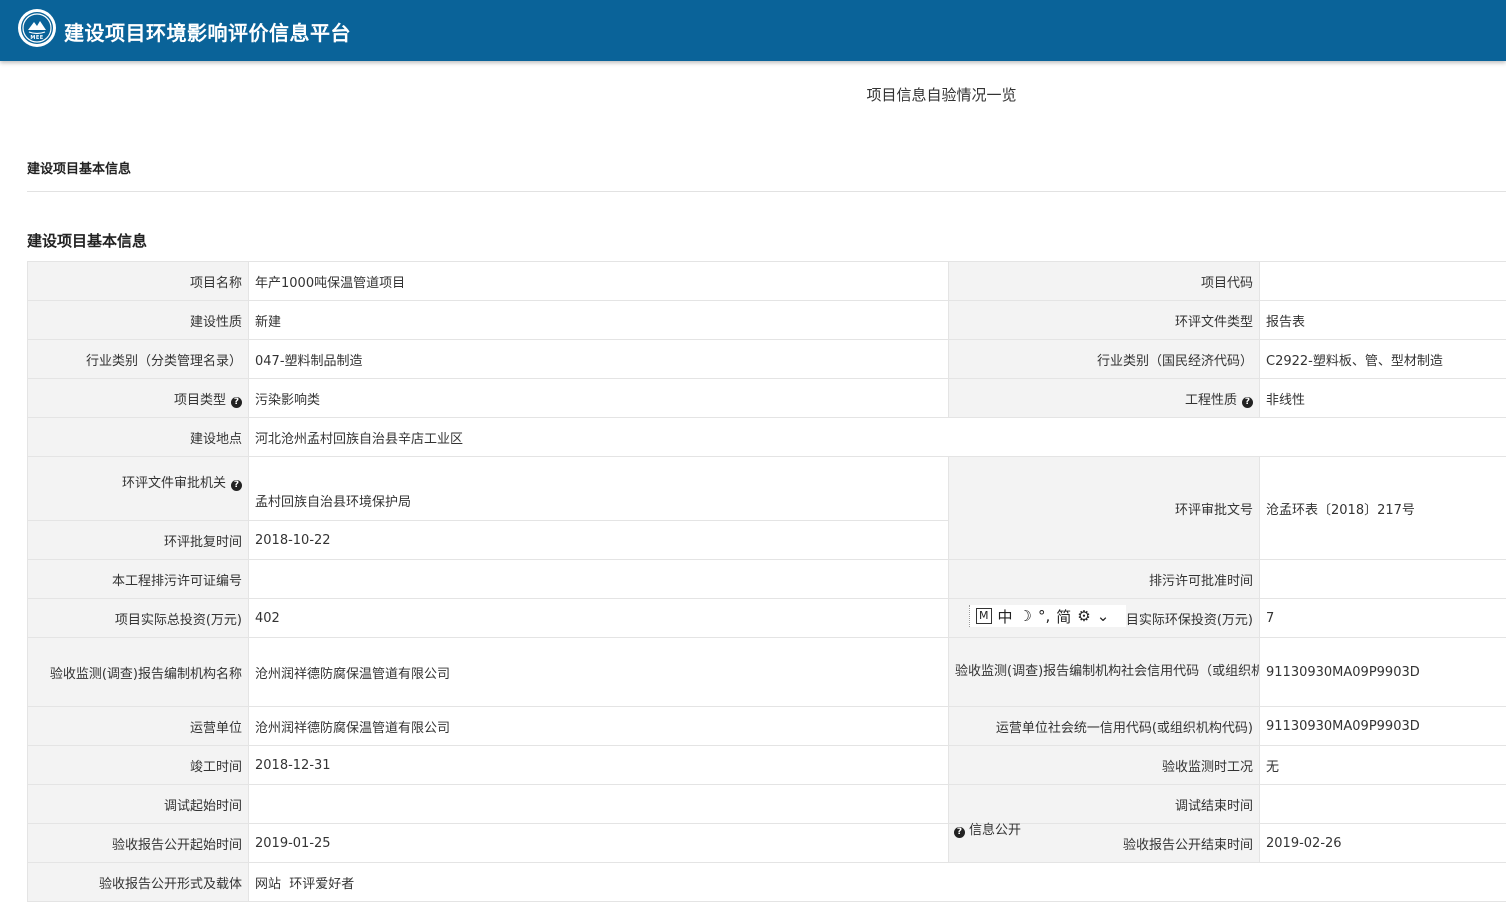 The height and width of the screenshot is (902, 1506). What do you see at coordinates (1104, 765) in the screenshot?
I see `label-monitoring-condition: 验收监测时工况` at bounding box center [1104, 765].